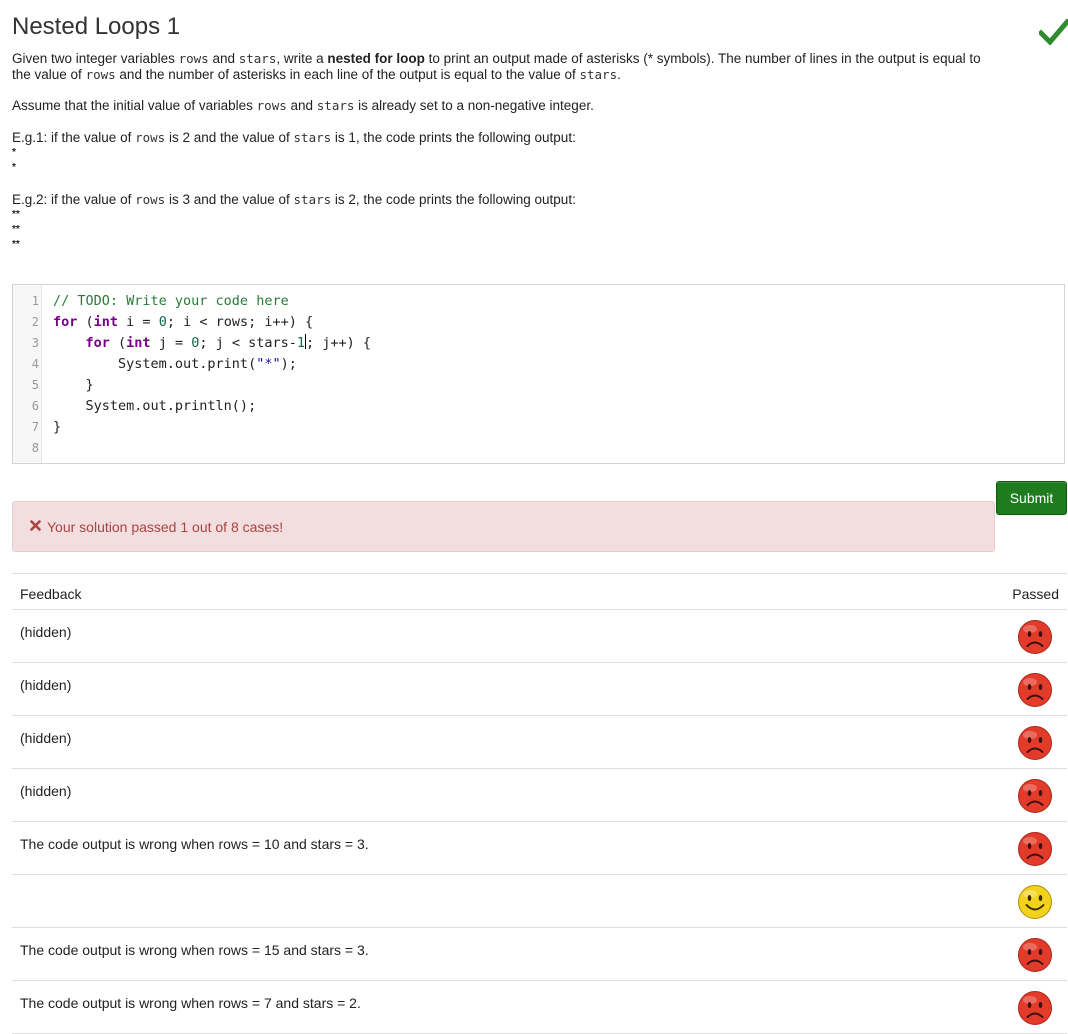  What do you see at coordinates (35, 385) in the screenshot?
I see `line-number: 5` at bounding box center [35, 385].